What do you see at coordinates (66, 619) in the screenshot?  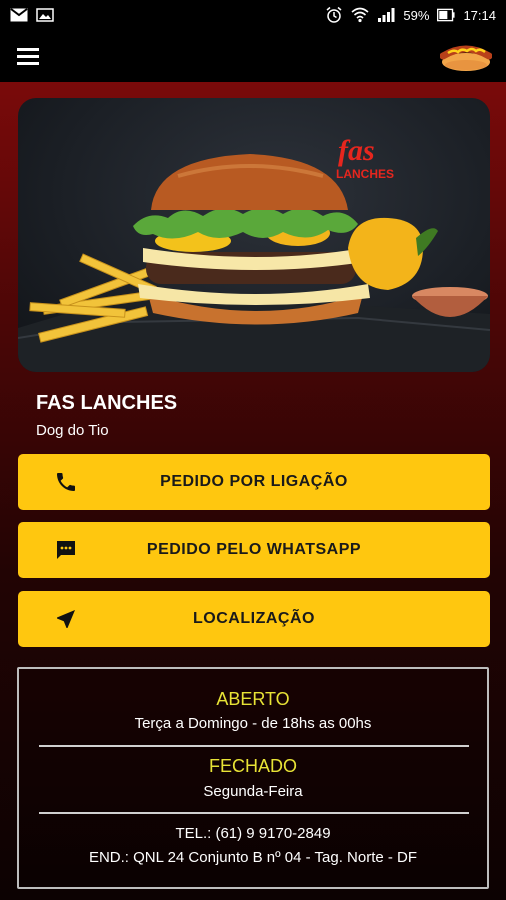 I see `navigation-icon` at bounding box center [66, 619].